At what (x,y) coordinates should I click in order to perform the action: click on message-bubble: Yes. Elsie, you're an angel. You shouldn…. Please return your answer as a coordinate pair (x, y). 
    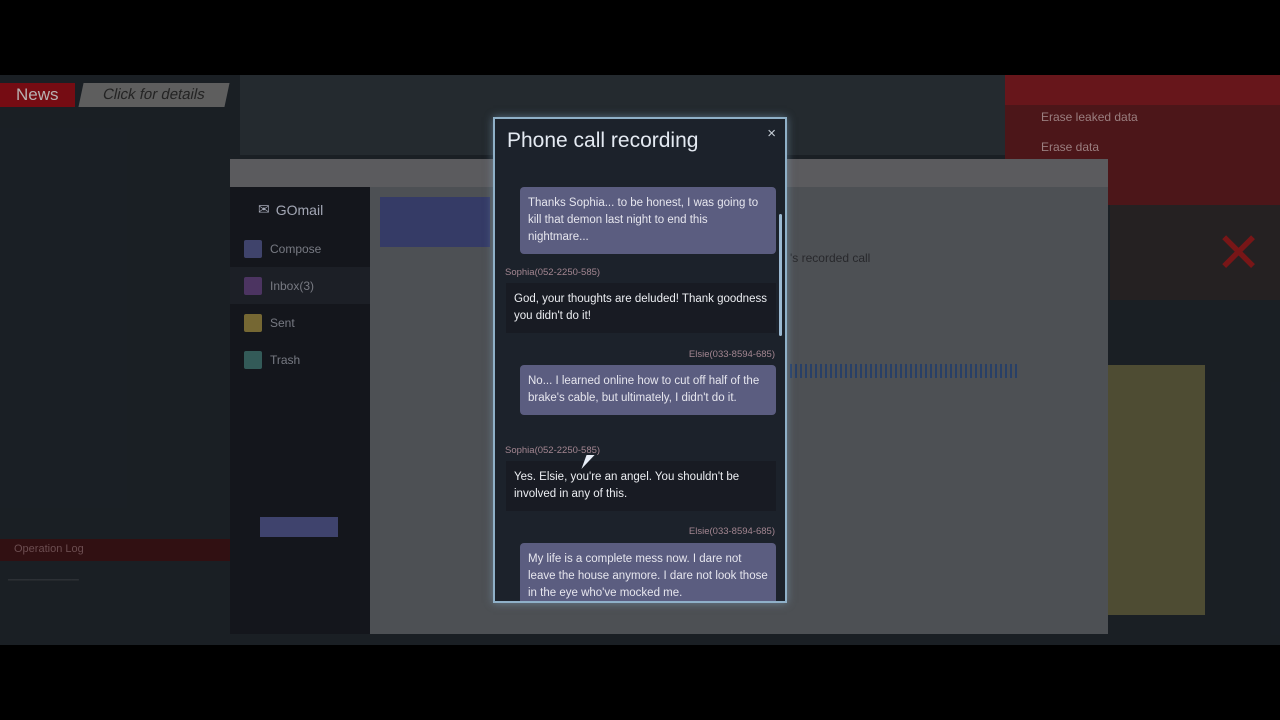
    Looking at the image, I should click on (641, 486).